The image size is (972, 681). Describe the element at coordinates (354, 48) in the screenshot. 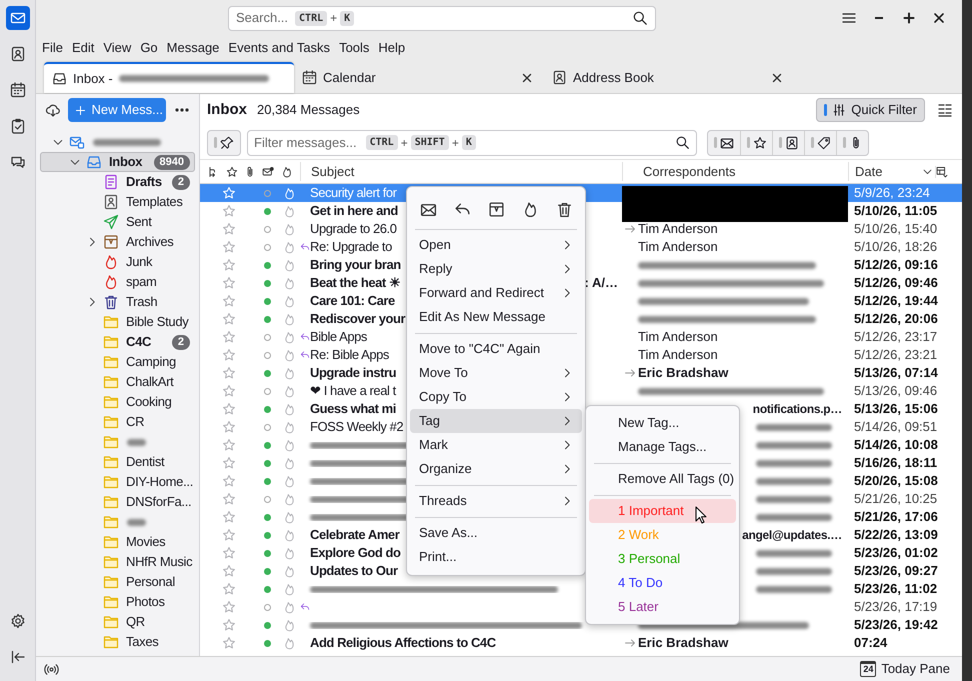

I see `menu-item: Tools` at that location.